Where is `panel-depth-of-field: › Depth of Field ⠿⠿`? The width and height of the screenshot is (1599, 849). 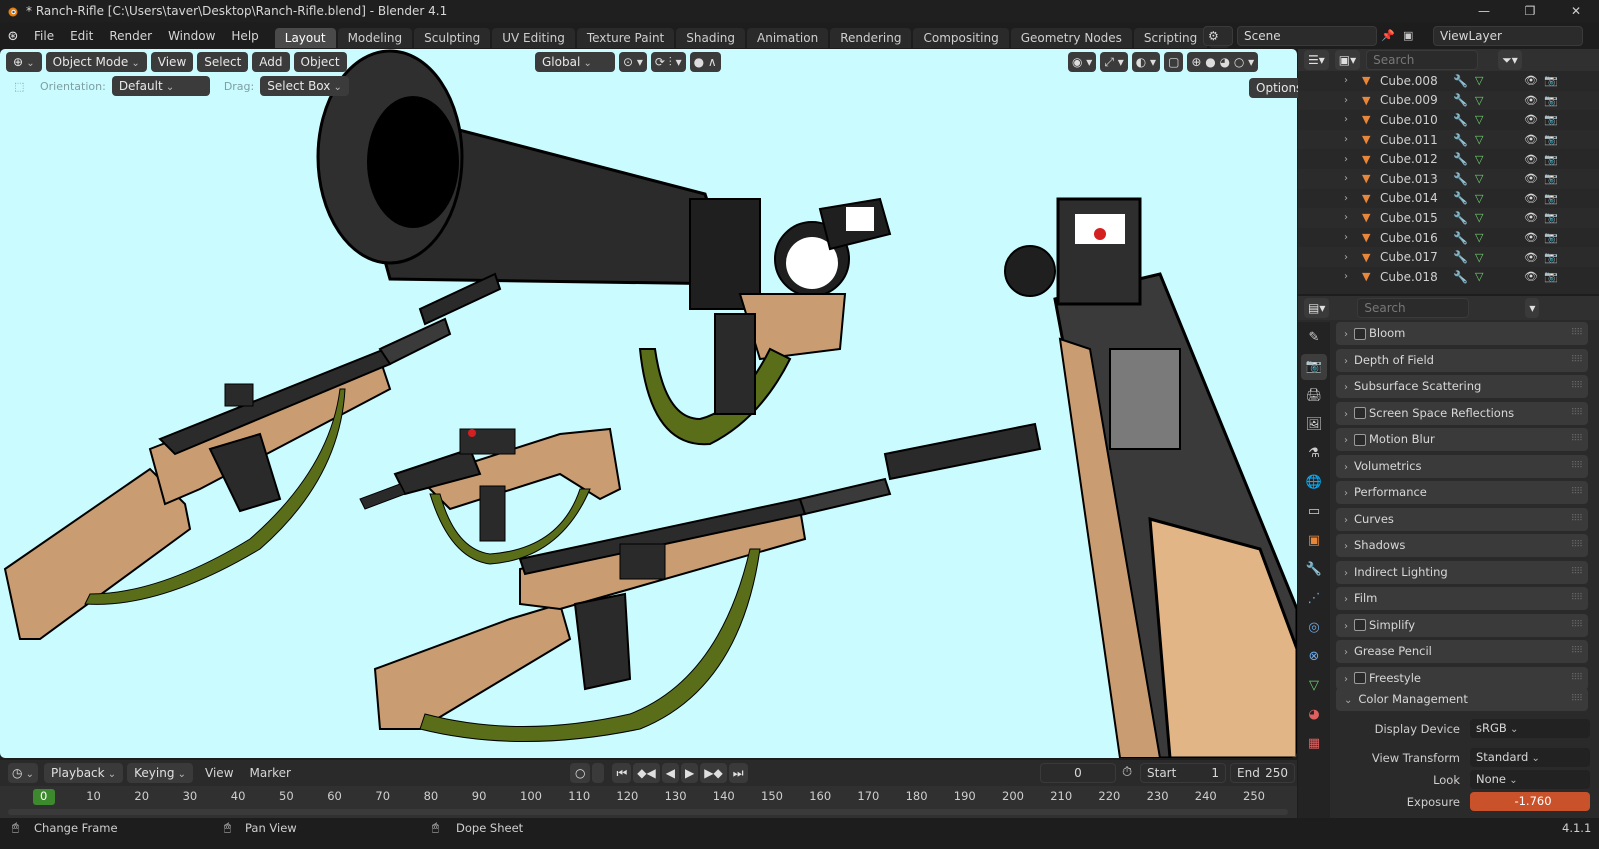 panel-depth-of-field: › Depth of Field ⠿⠿ is located at coordinates (1462, 360).